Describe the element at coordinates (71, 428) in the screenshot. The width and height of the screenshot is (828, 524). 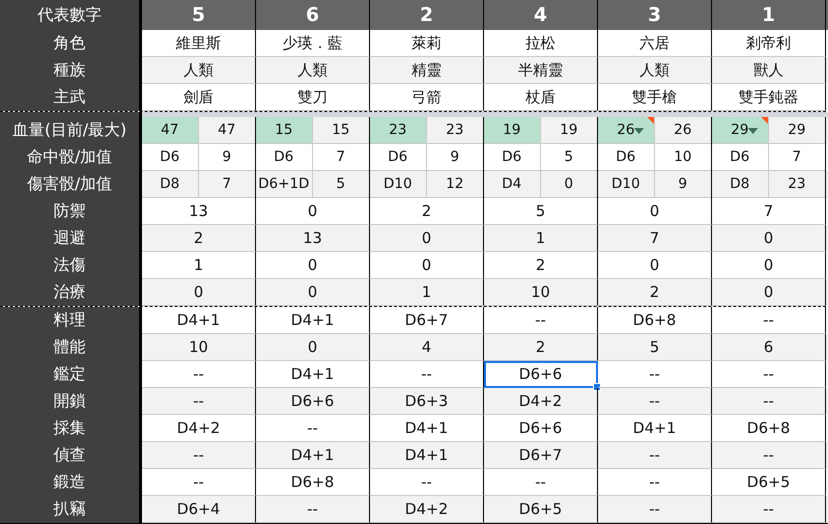
I see `row-header: 採集` at that location.